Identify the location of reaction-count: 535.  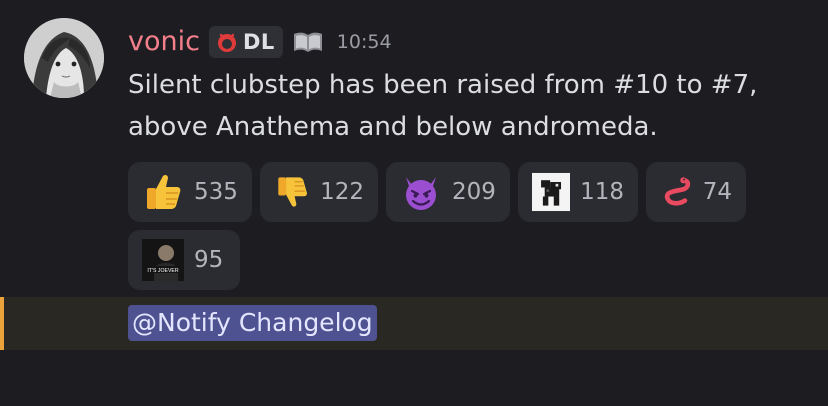
(216, 192).